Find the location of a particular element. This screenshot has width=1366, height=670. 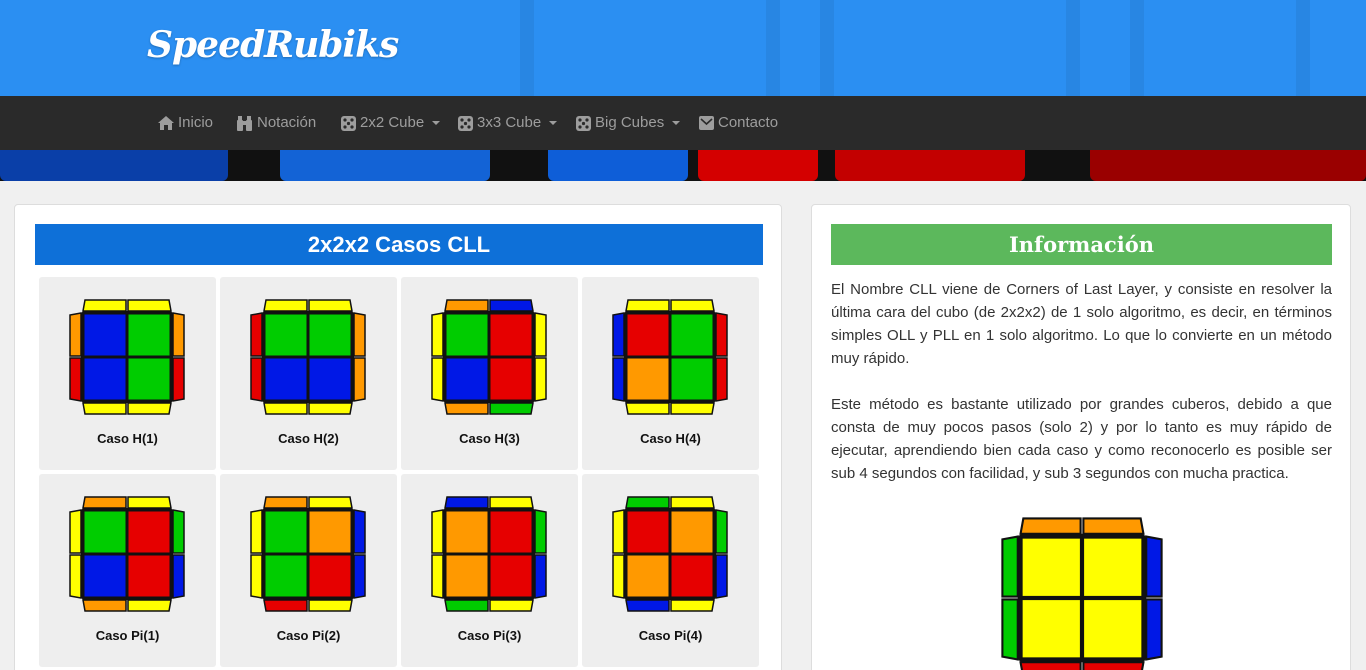

caret-down-icon is located at coordinates (436, 123).